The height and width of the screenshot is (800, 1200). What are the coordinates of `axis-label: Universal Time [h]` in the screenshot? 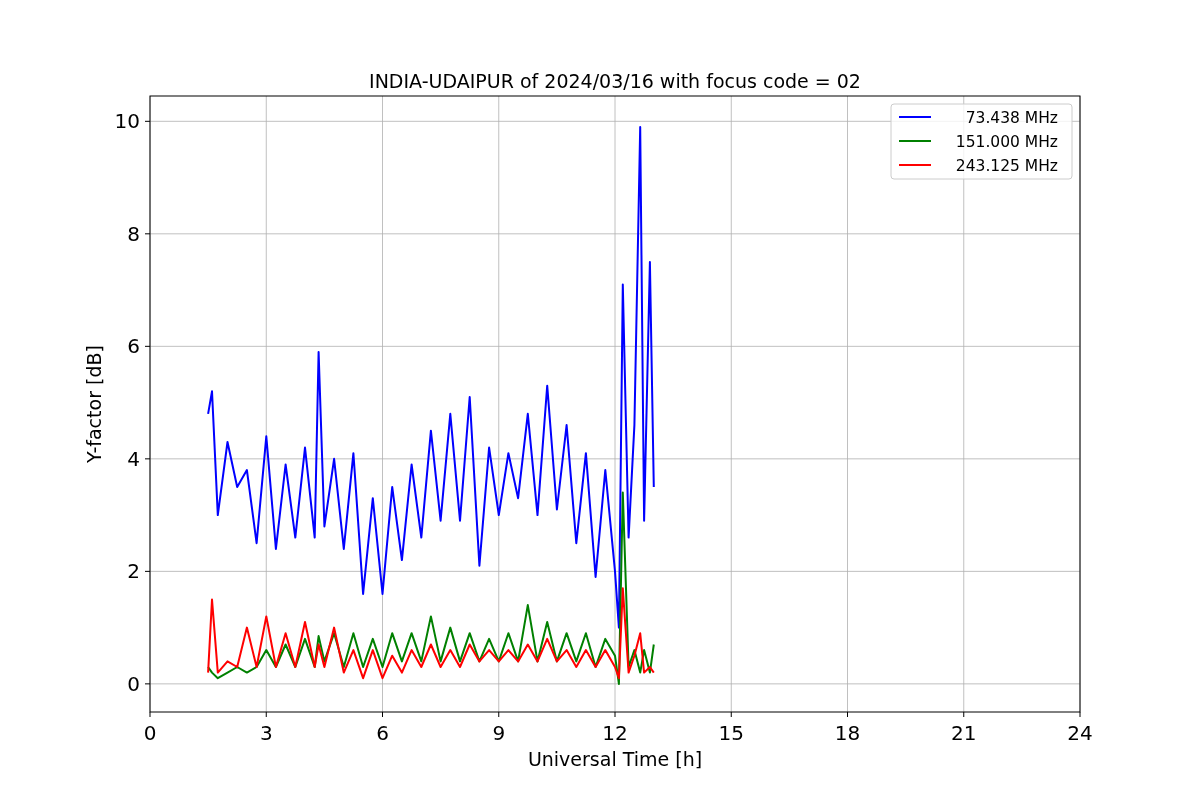 It's located at (615, 759).